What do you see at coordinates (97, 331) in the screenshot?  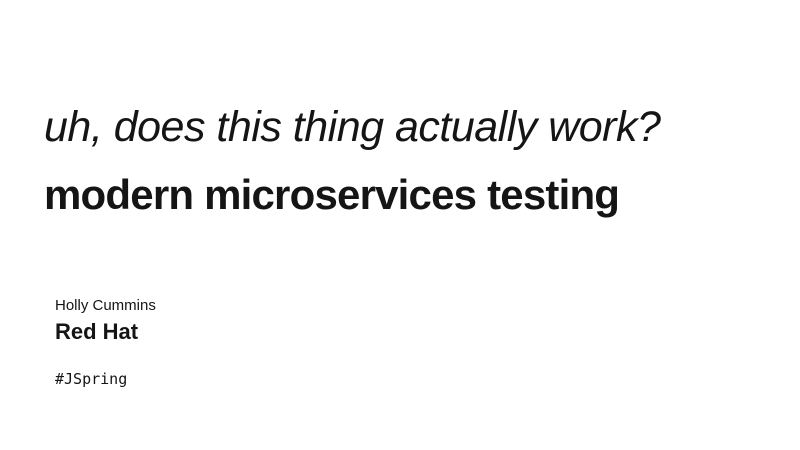 I see `company-name: Red Hat` at bounding box center [97, 331].